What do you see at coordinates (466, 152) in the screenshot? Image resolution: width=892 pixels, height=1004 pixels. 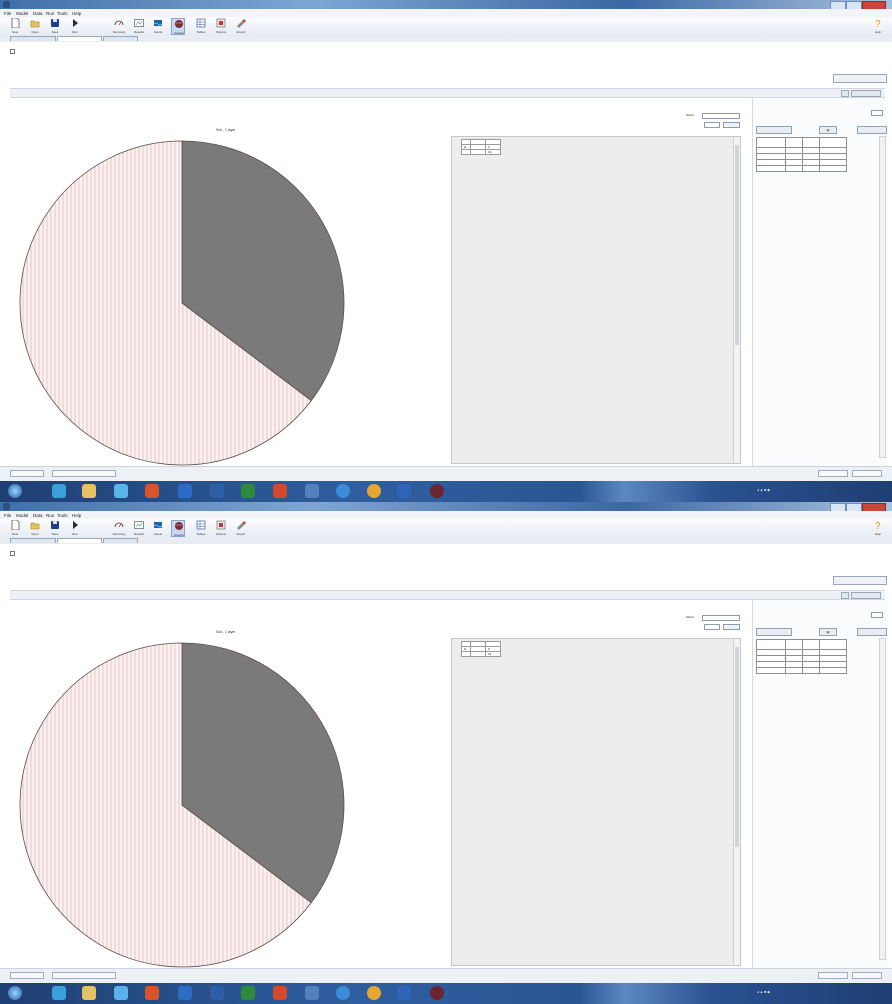 I see `row-selector` at bounding box center [466, 152].